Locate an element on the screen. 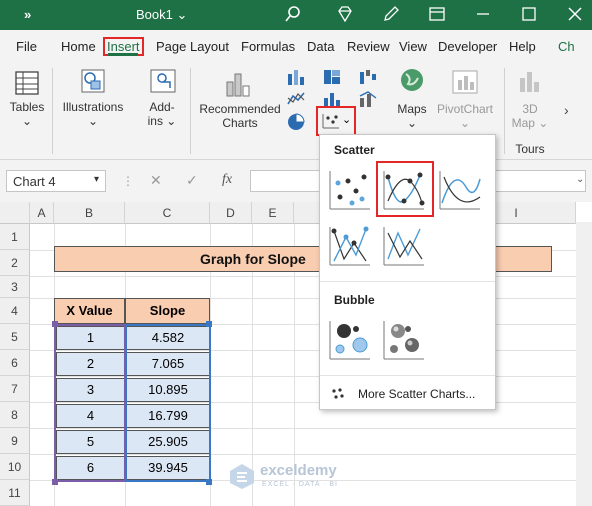  scatter-chart-button: ⌄ is located at coordinates (336, 121).